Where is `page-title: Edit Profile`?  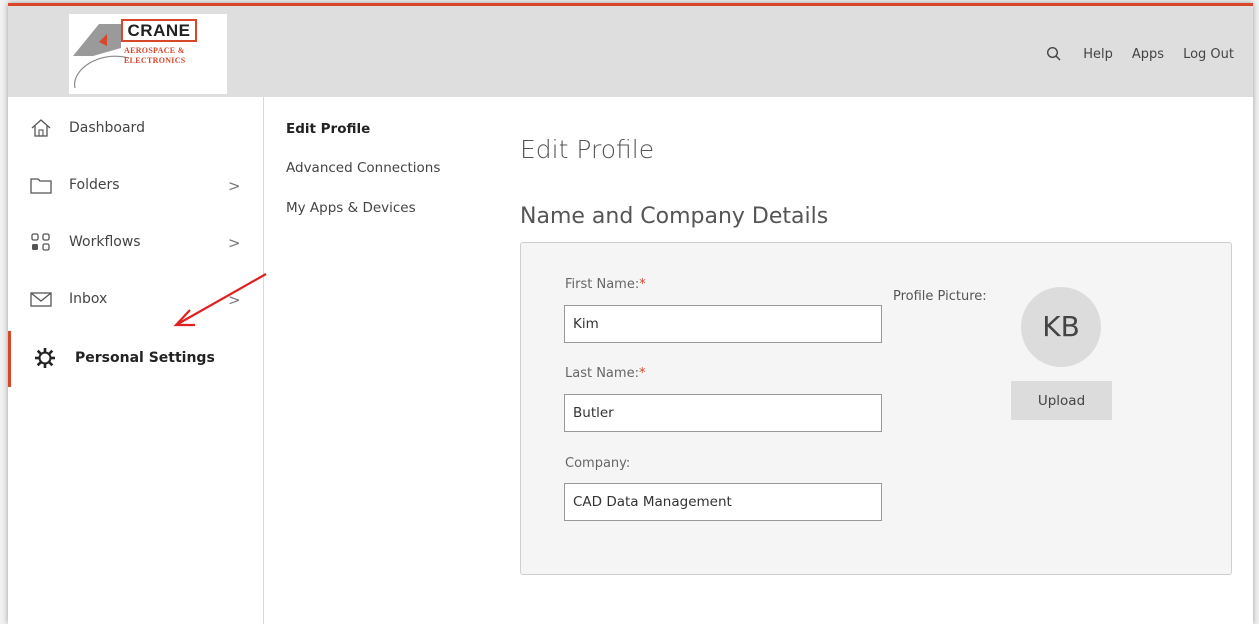 page-title: Edit Profile is located at coordinates (587, 149).